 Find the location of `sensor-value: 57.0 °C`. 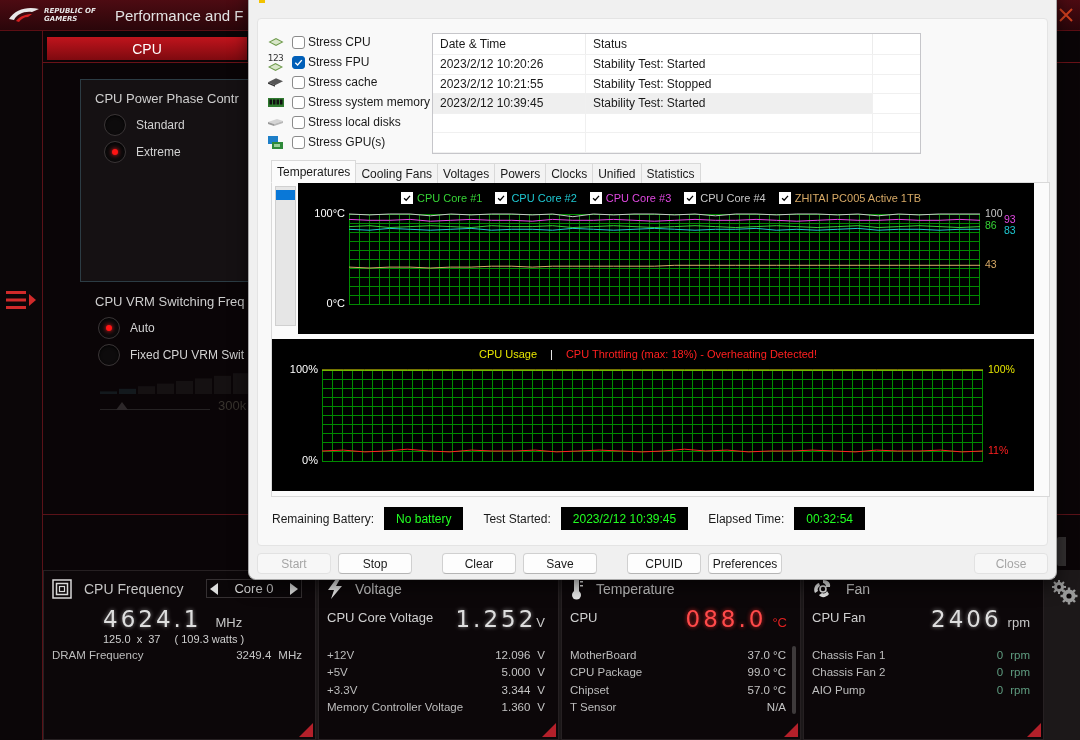

sensor-value: 57.0 °C is located at coordinates (766, 689).